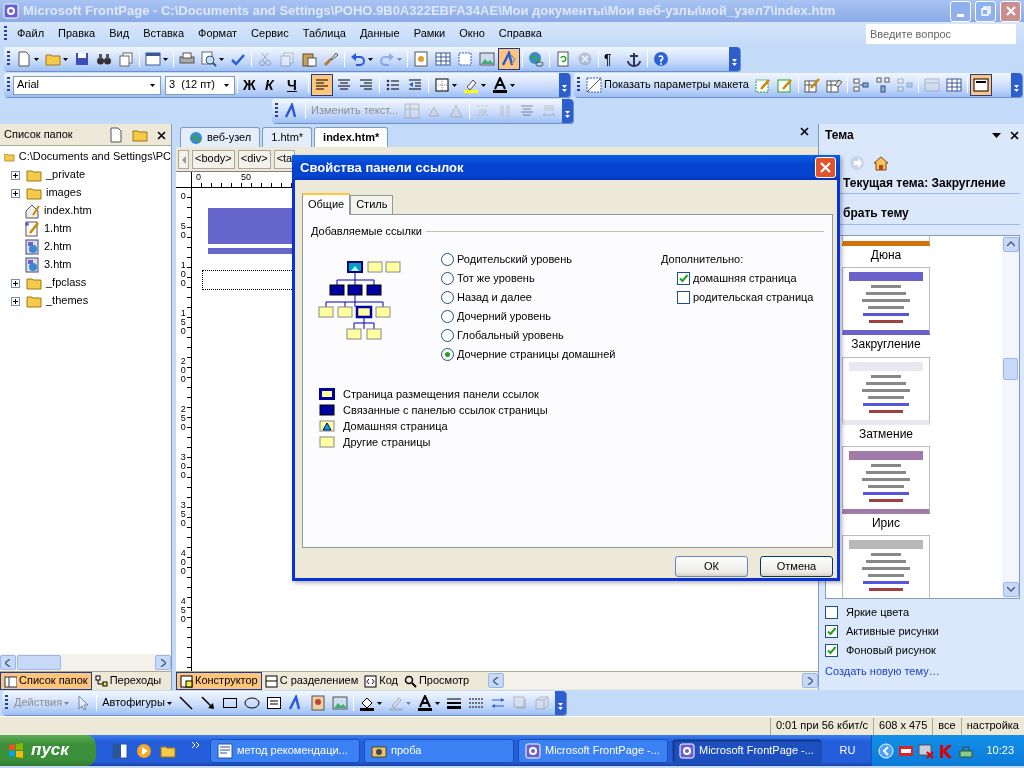  What do you see at coordinates (295, 85) in the screenshot?
I see `underline-button: Ч` at bounding box center [295, 85].